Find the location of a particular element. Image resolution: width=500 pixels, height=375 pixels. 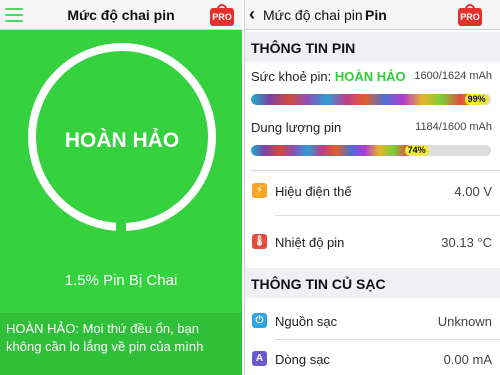

capacity-bar: 74% is located at coordinates (371, 150).